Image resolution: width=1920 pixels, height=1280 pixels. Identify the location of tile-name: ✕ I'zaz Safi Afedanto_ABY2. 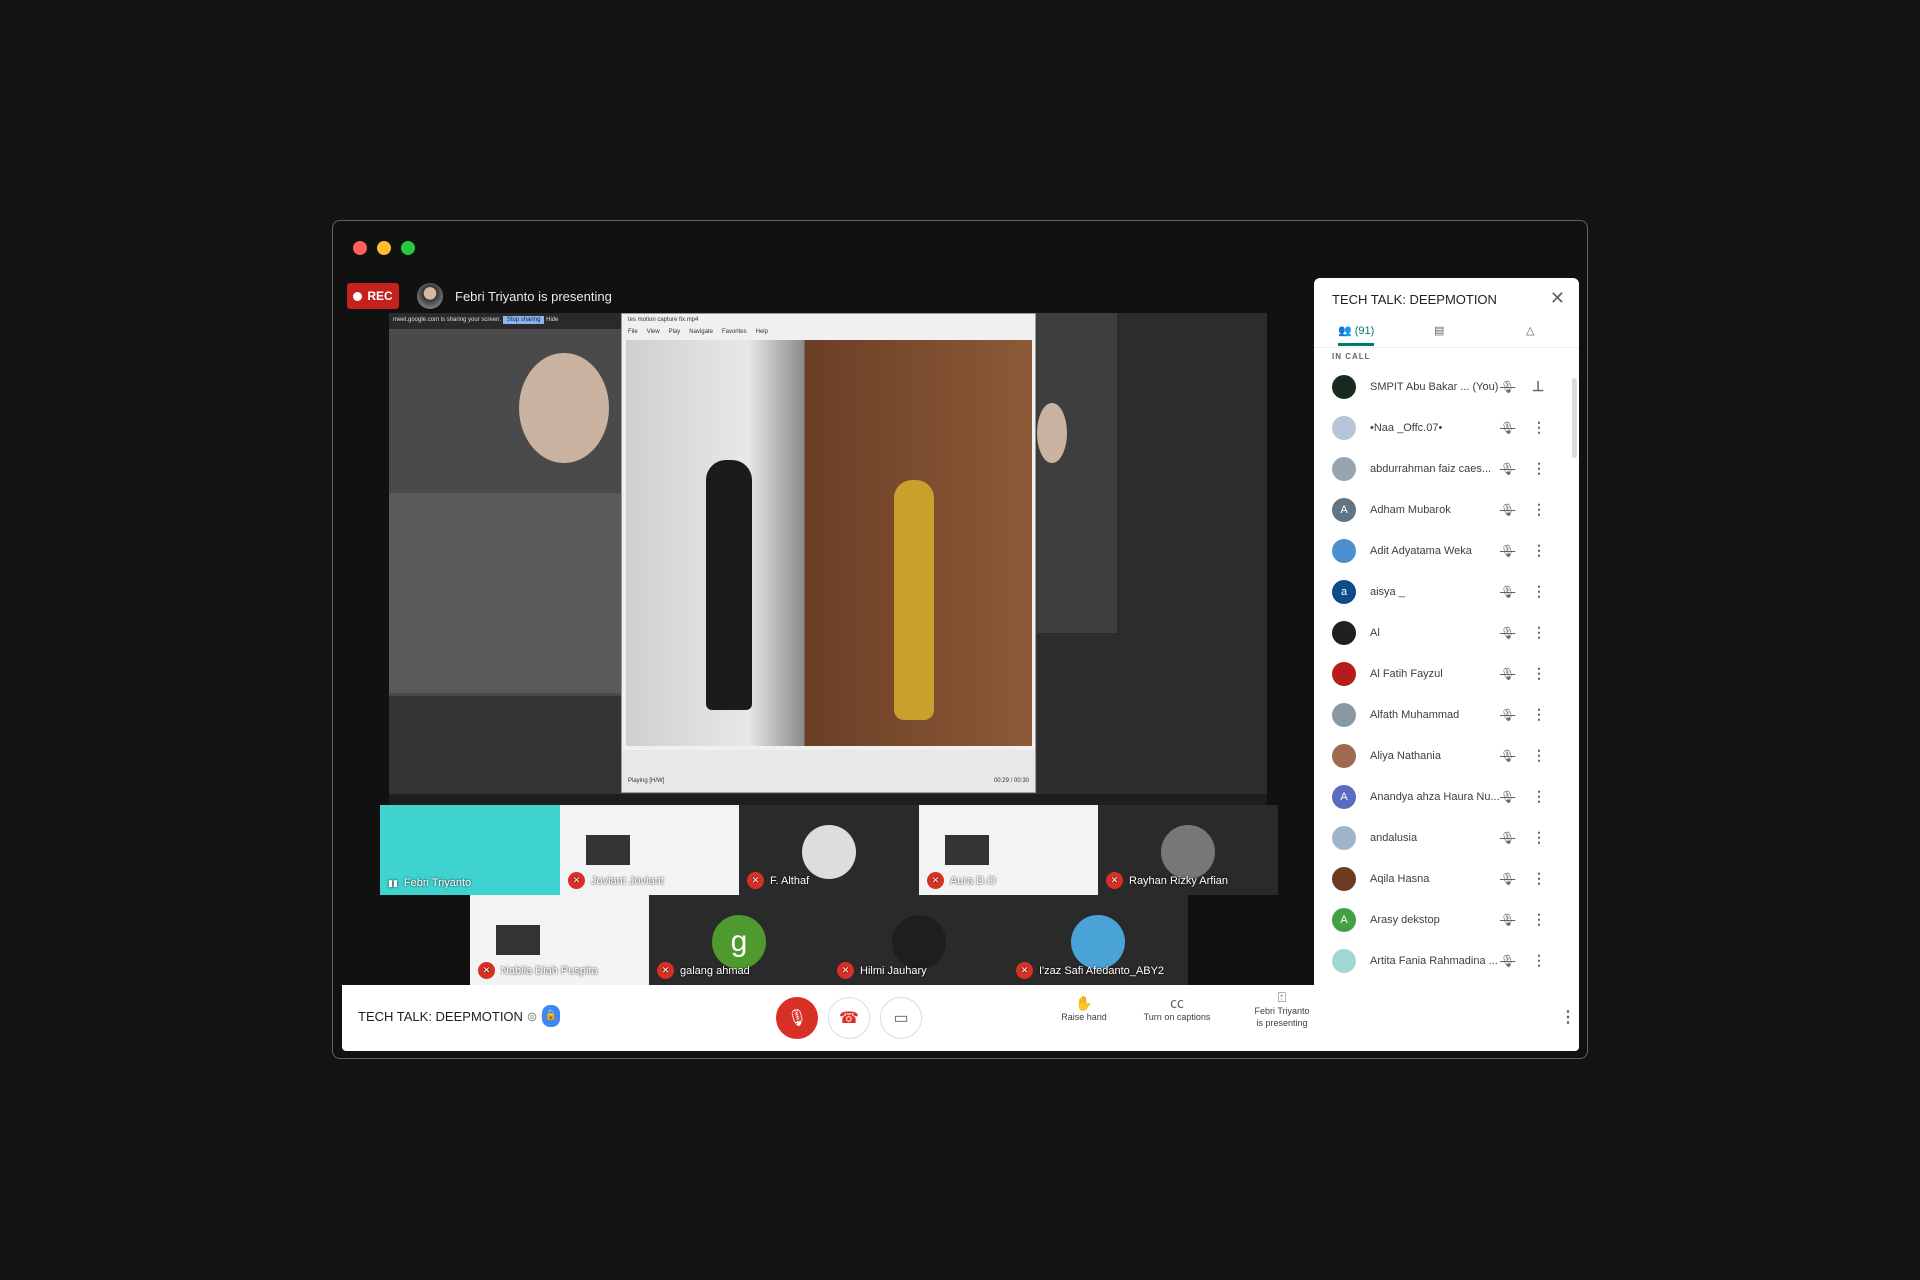
(1090, 970).